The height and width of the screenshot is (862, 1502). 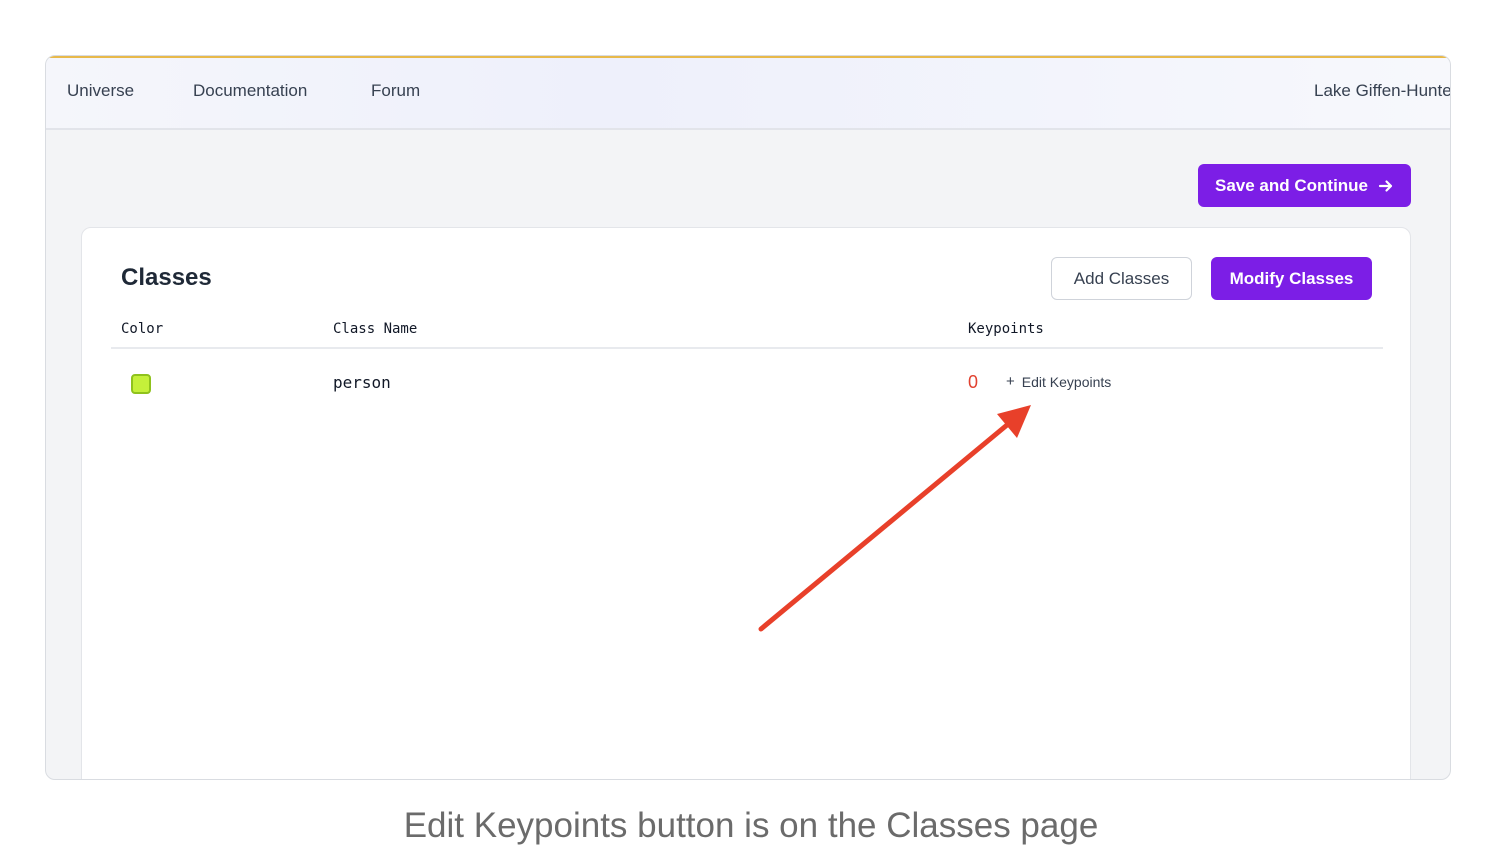 I want to click on column-header-class-name: Class Name, so click(x=375, y=329).